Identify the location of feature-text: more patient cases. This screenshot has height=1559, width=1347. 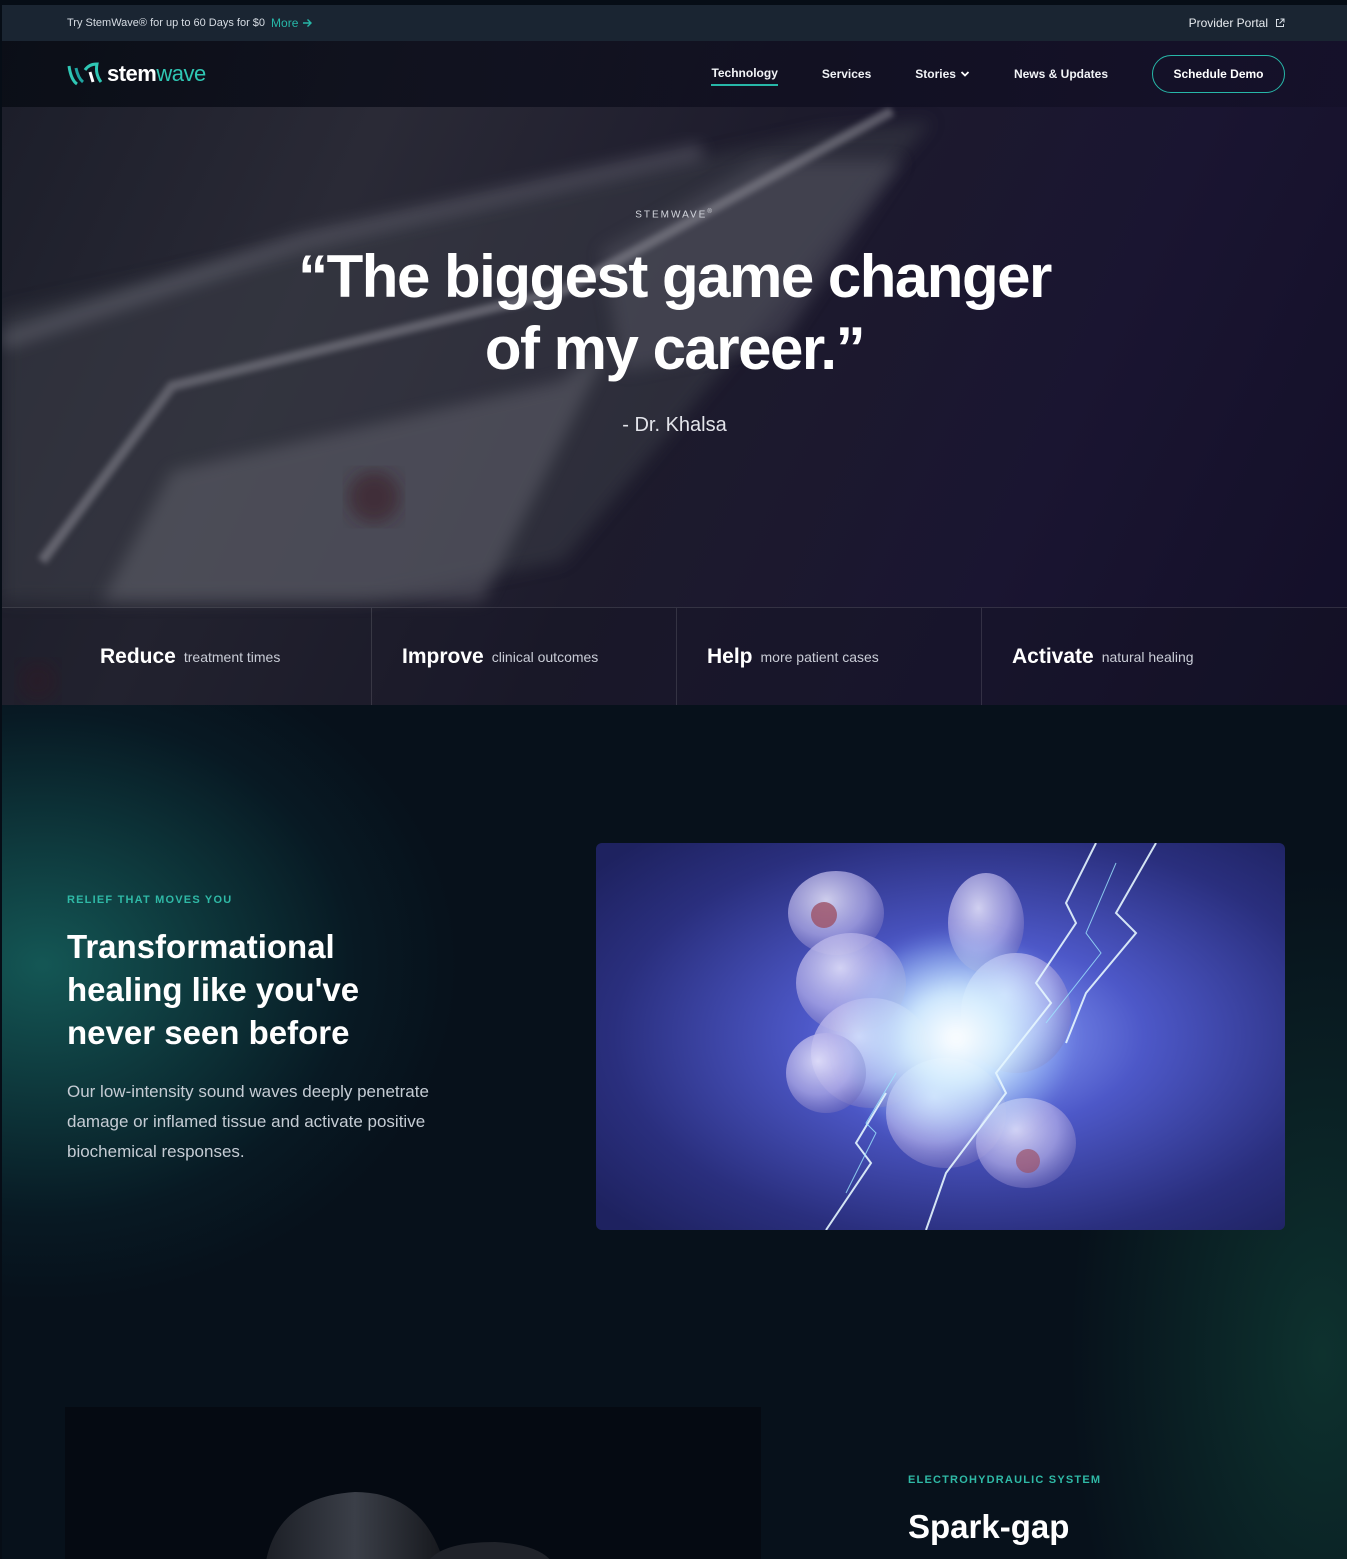
(819, 656).